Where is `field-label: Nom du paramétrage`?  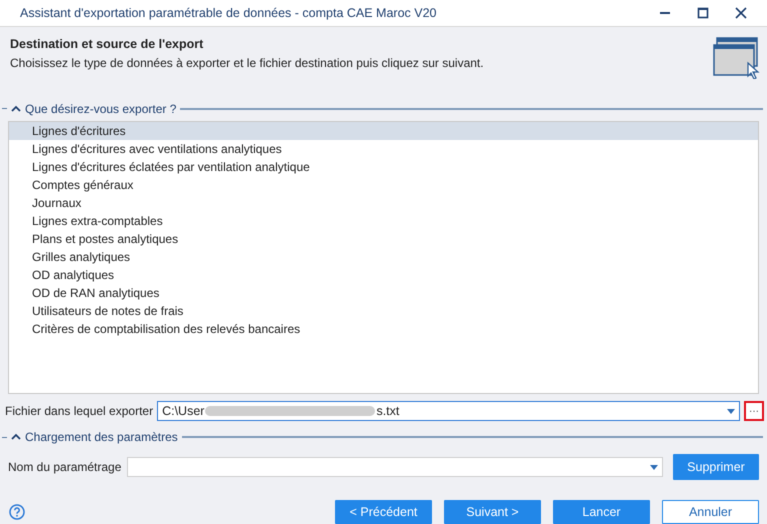 field-label: Nom du paramétrage is located at coordinates (65, 467).